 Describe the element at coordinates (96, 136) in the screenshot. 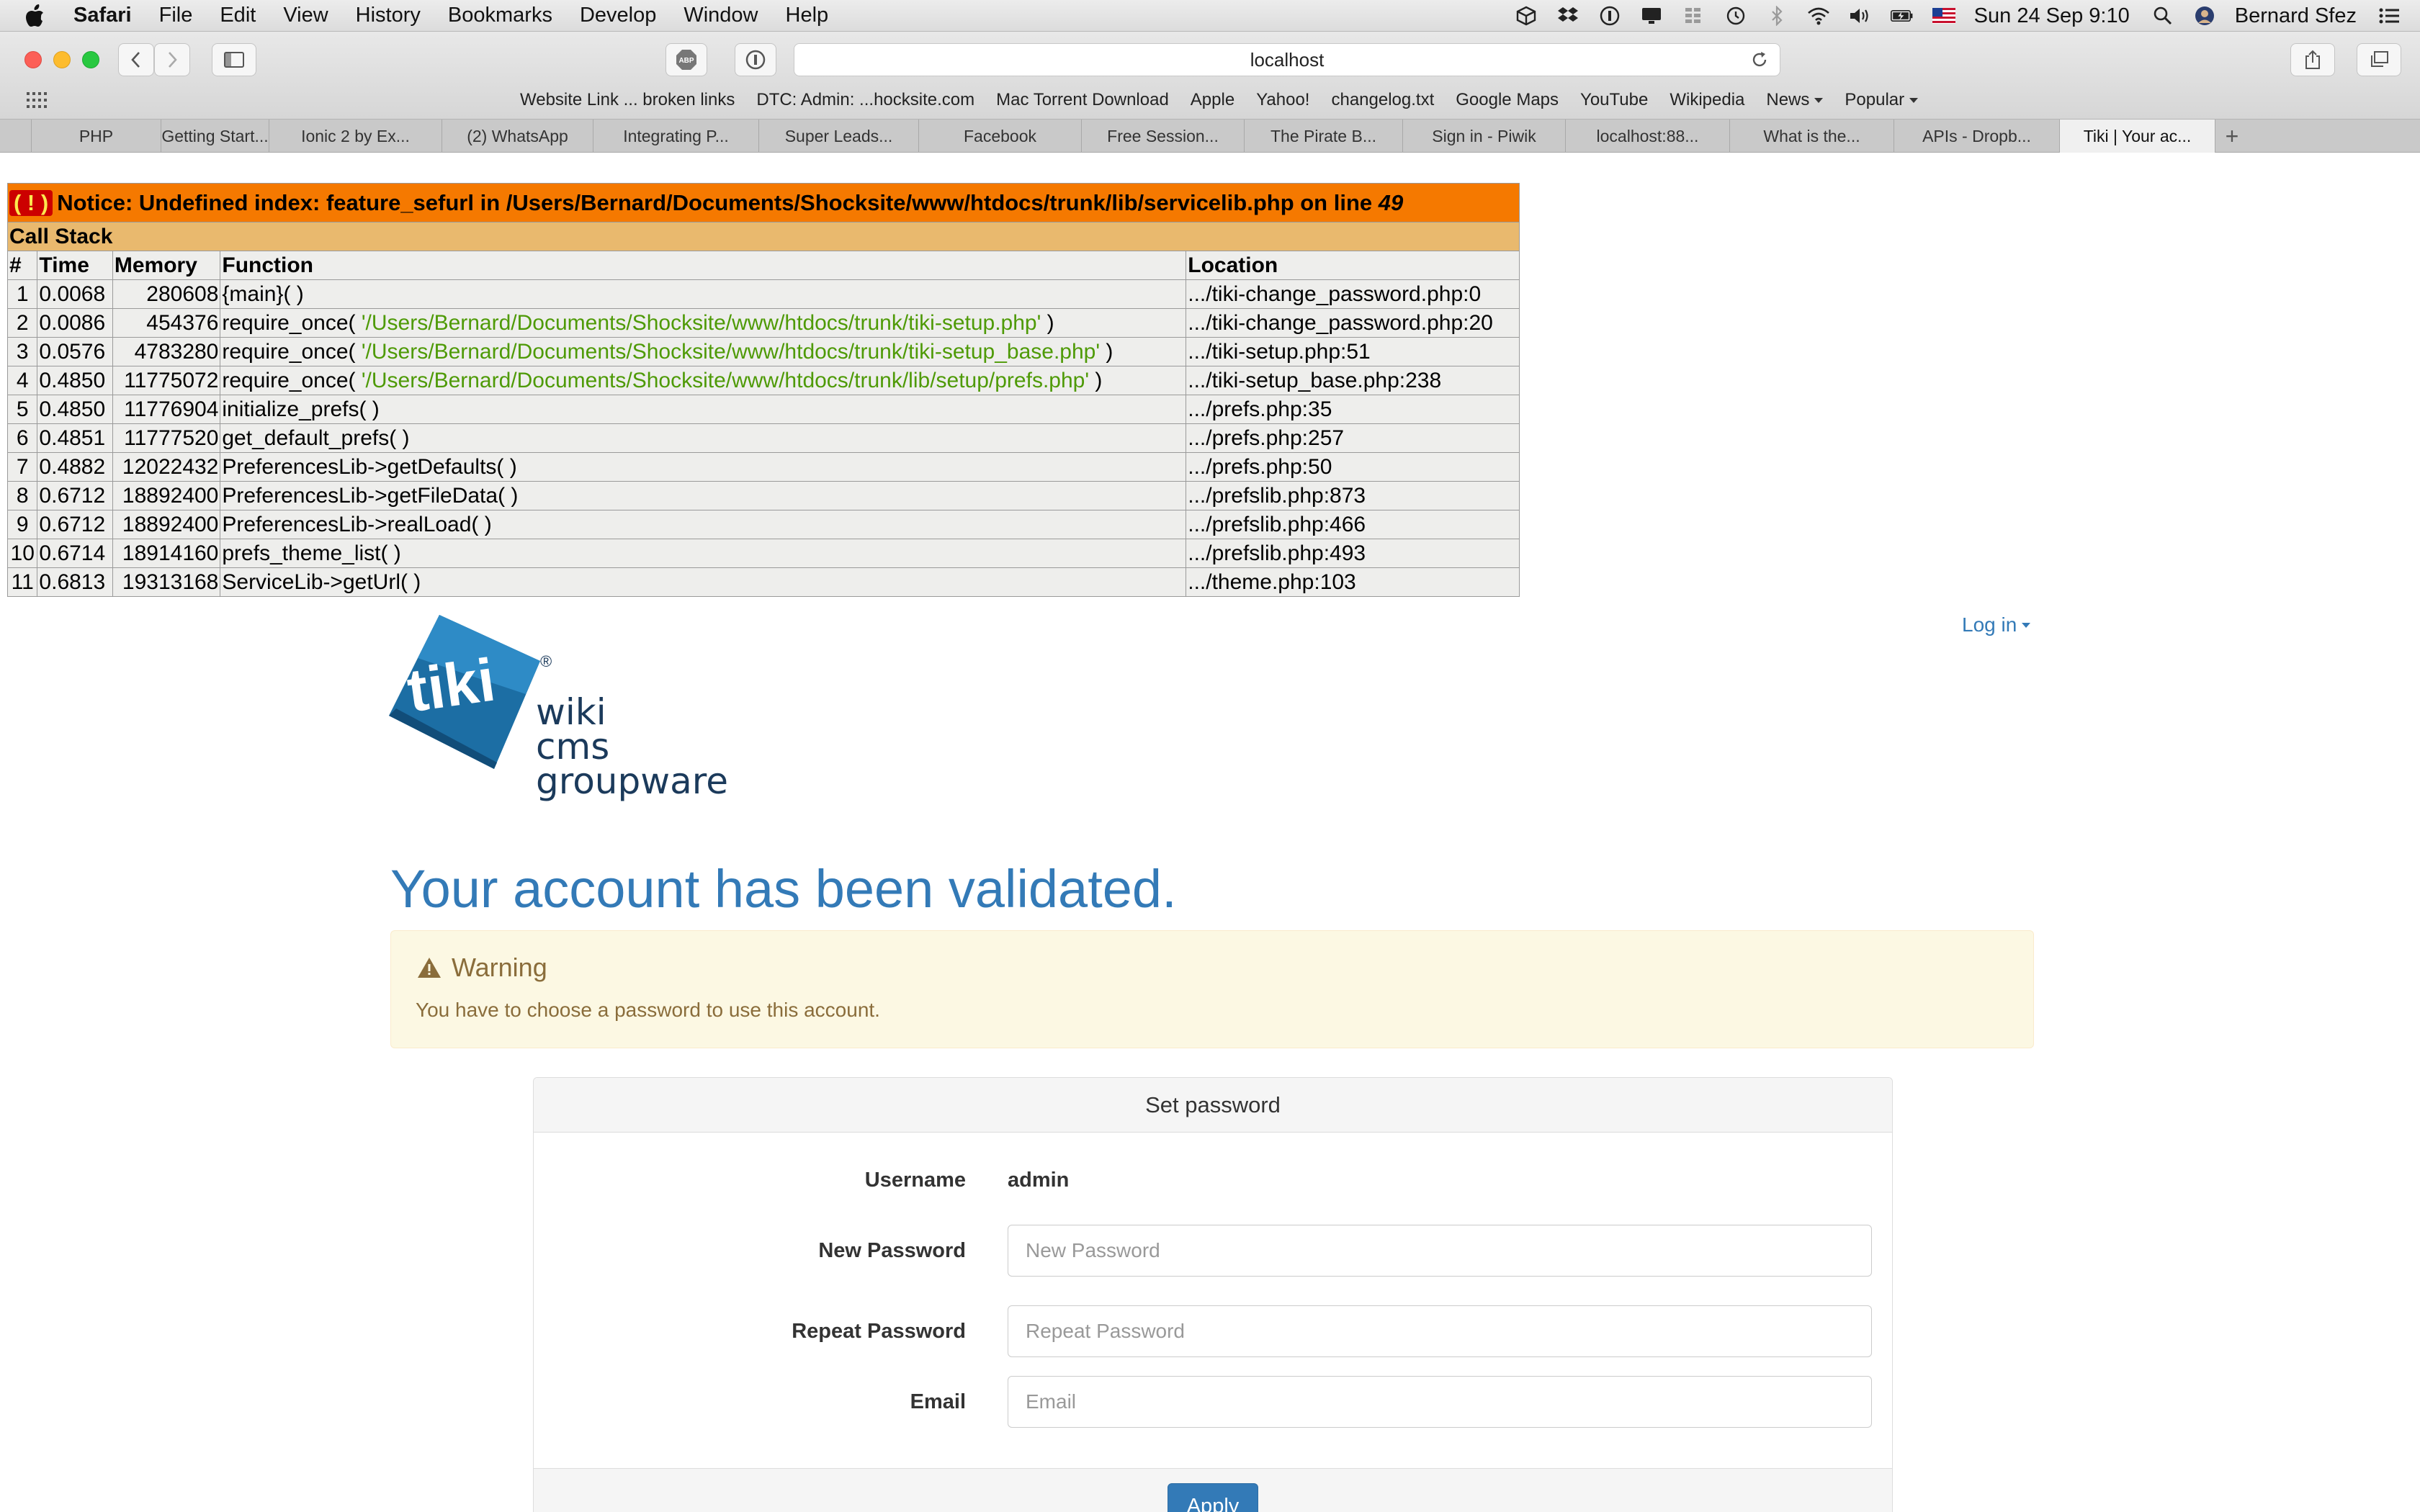

I see `browser-tab: PHP` at that location.